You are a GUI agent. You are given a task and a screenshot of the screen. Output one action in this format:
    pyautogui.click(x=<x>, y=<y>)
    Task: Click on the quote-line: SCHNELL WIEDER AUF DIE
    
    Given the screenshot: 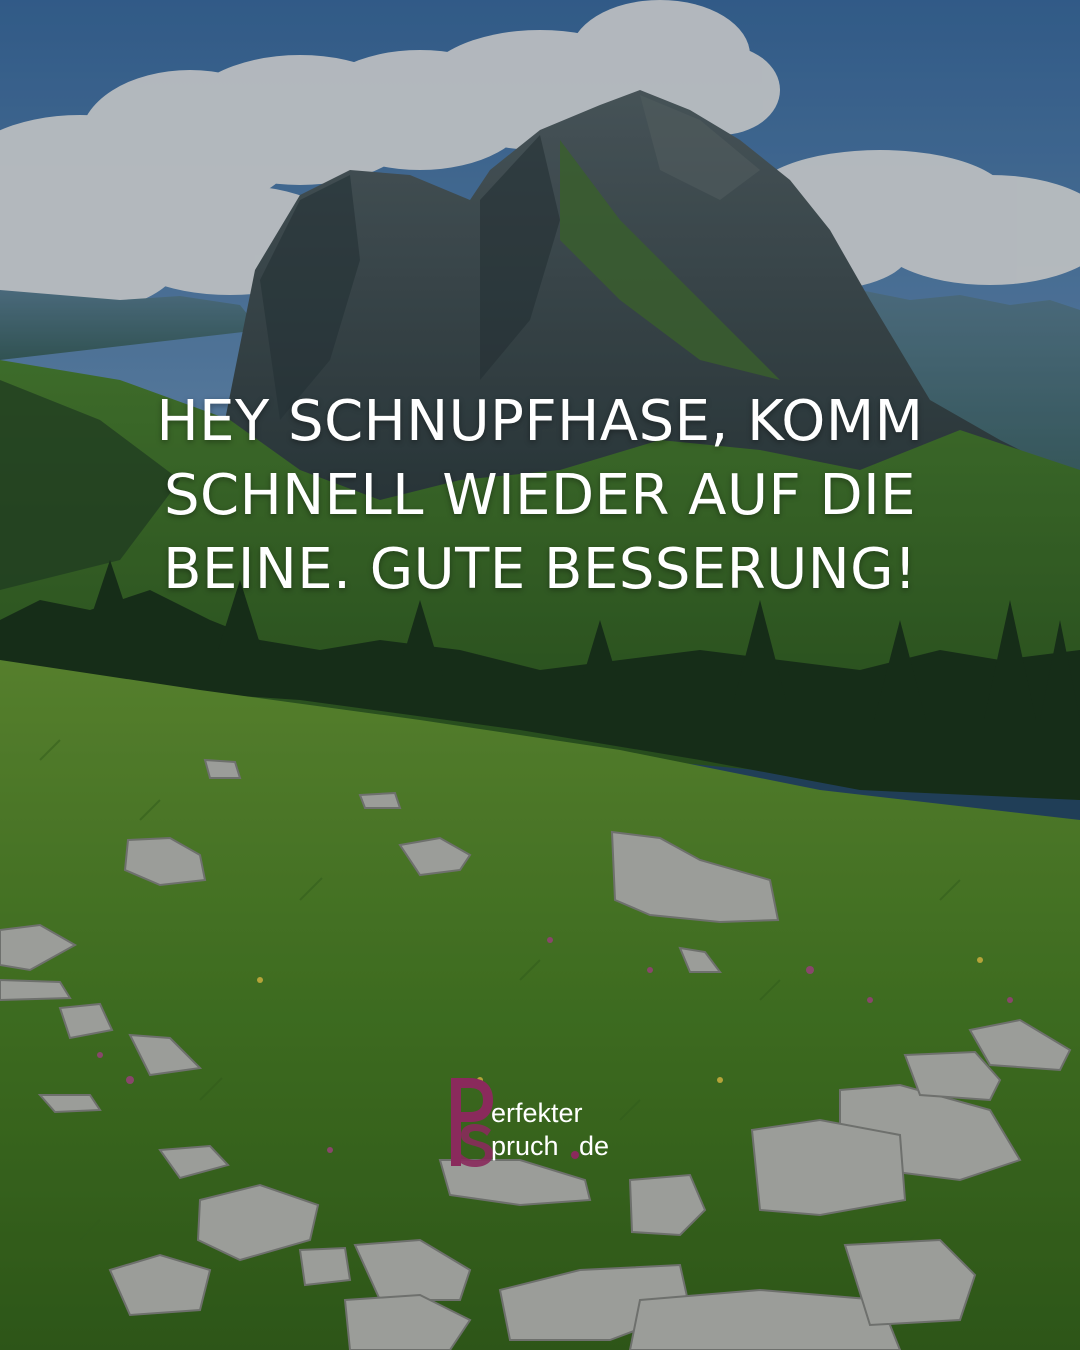 What is the action you would take?
    pyautogui.click(x=540, y=495)
    